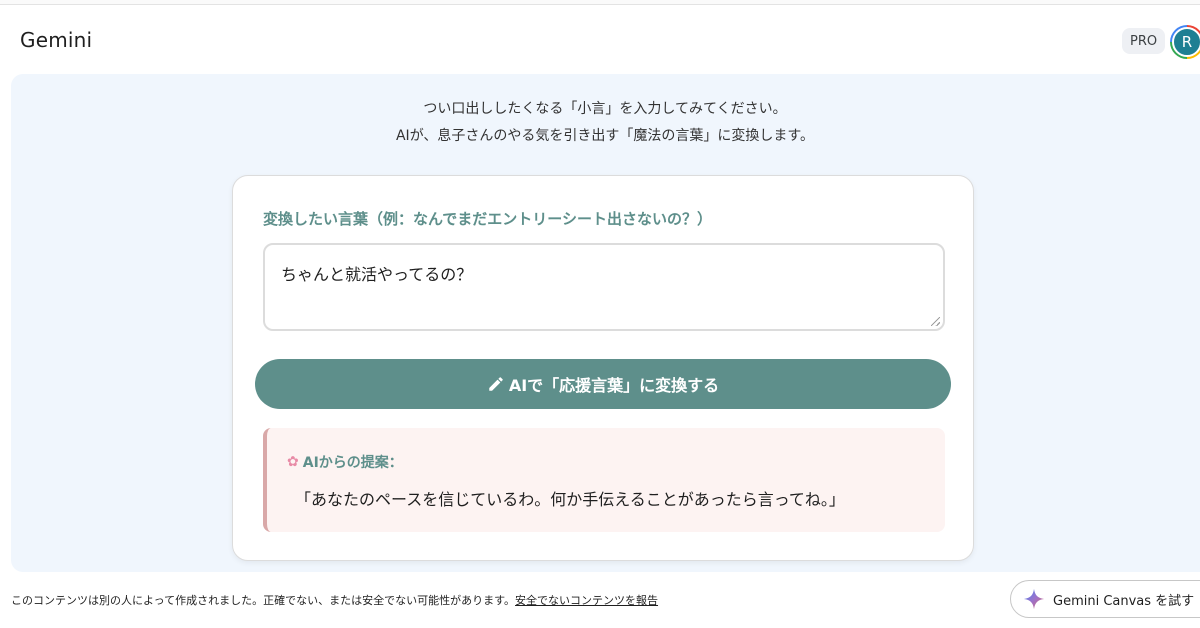 The height and width of the screenshot is (628, 1200). Describe the element at coordinates (1034, 599) in the screenshot. I see `sparkle-icon` at that location.